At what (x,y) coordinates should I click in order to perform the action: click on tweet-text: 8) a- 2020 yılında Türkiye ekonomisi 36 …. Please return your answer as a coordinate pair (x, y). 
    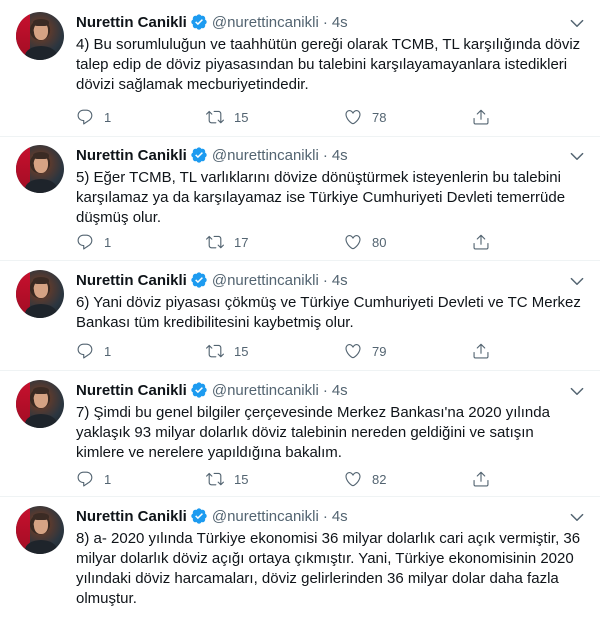
    Looking at the image, I should click on (328, 568).